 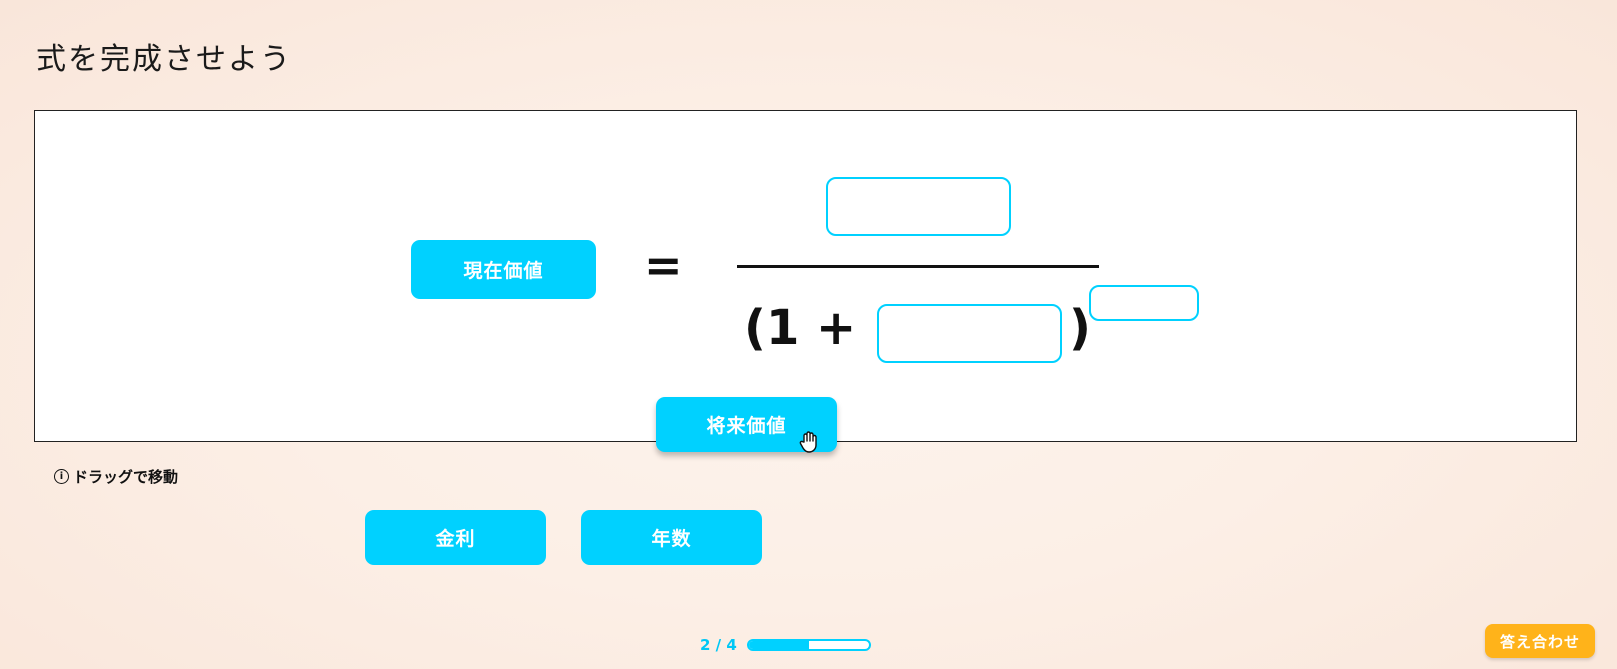 I want to click on drag-hint-text: ドラッグで移動, so click(x=126, y=477).